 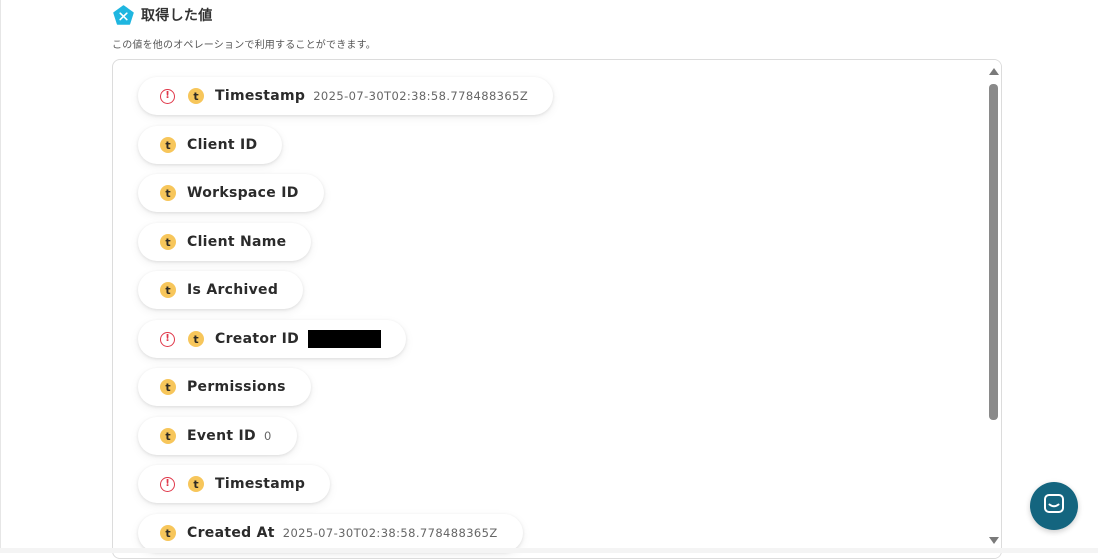 What do you see at coordinates (257, 339) in the screenshot?
I see `value-label: Creator ID` at bounding box center [257, 339].